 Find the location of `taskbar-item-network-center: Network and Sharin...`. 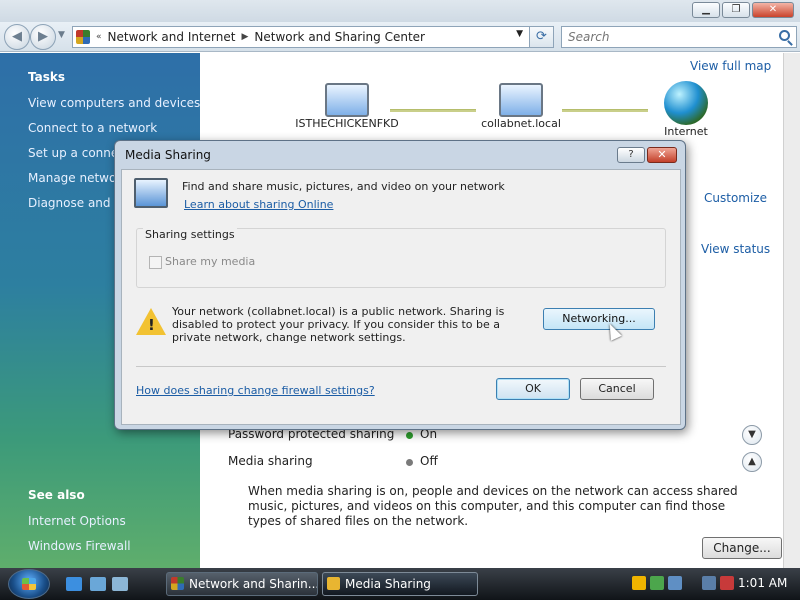

taskbar-item-network-center: Network and Sharin... is located at coordinates (242, 584).